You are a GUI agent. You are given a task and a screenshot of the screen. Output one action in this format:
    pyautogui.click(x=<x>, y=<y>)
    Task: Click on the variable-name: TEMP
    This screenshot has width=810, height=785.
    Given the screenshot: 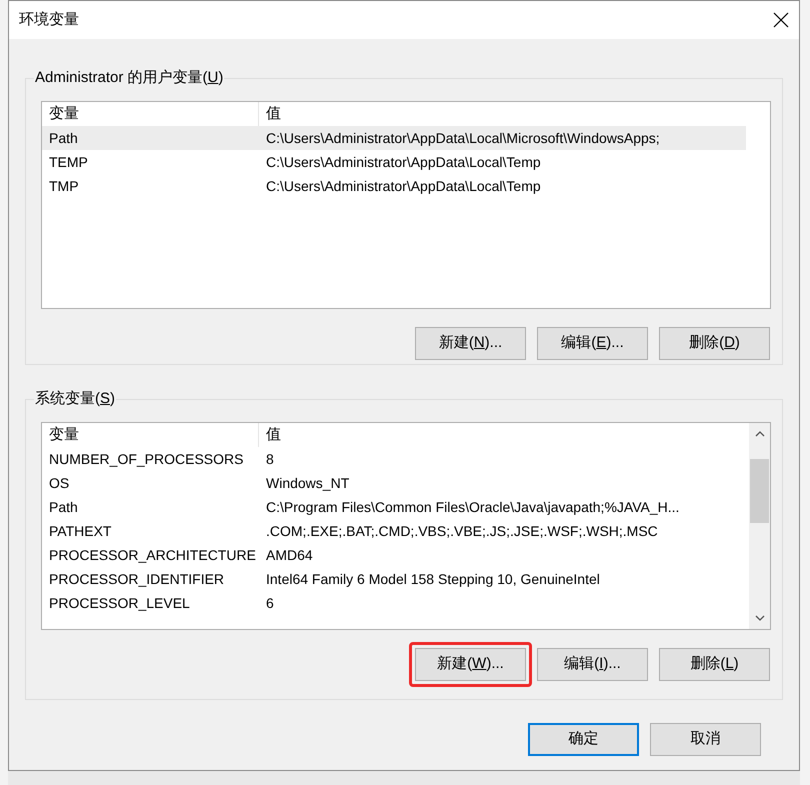 What is the action you would take?
    pyautogui.click(x=68, y=162)
    